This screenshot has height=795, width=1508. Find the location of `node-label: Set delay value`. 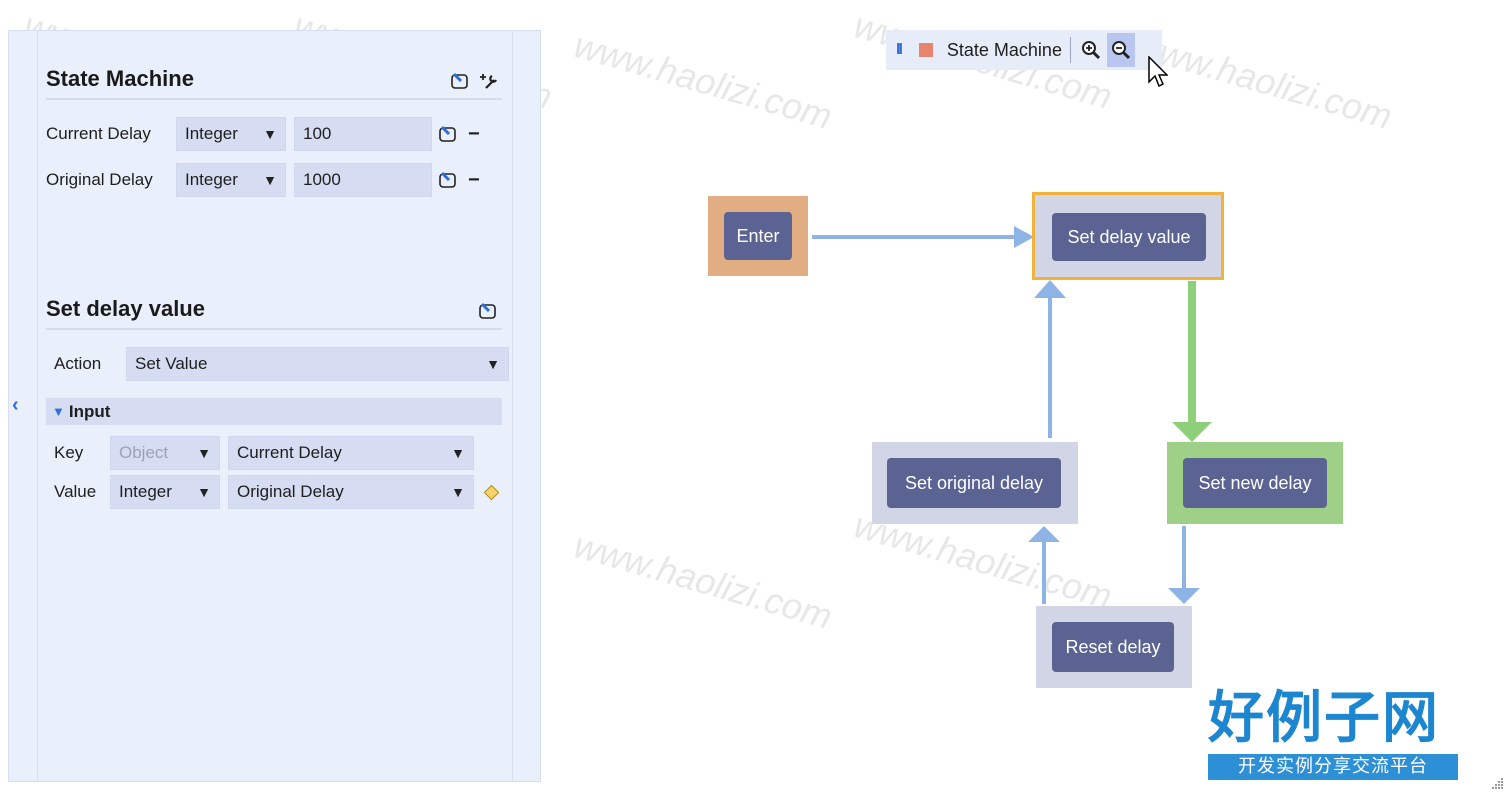

node-label: Set delay value is located at coordinates (1129, 237).